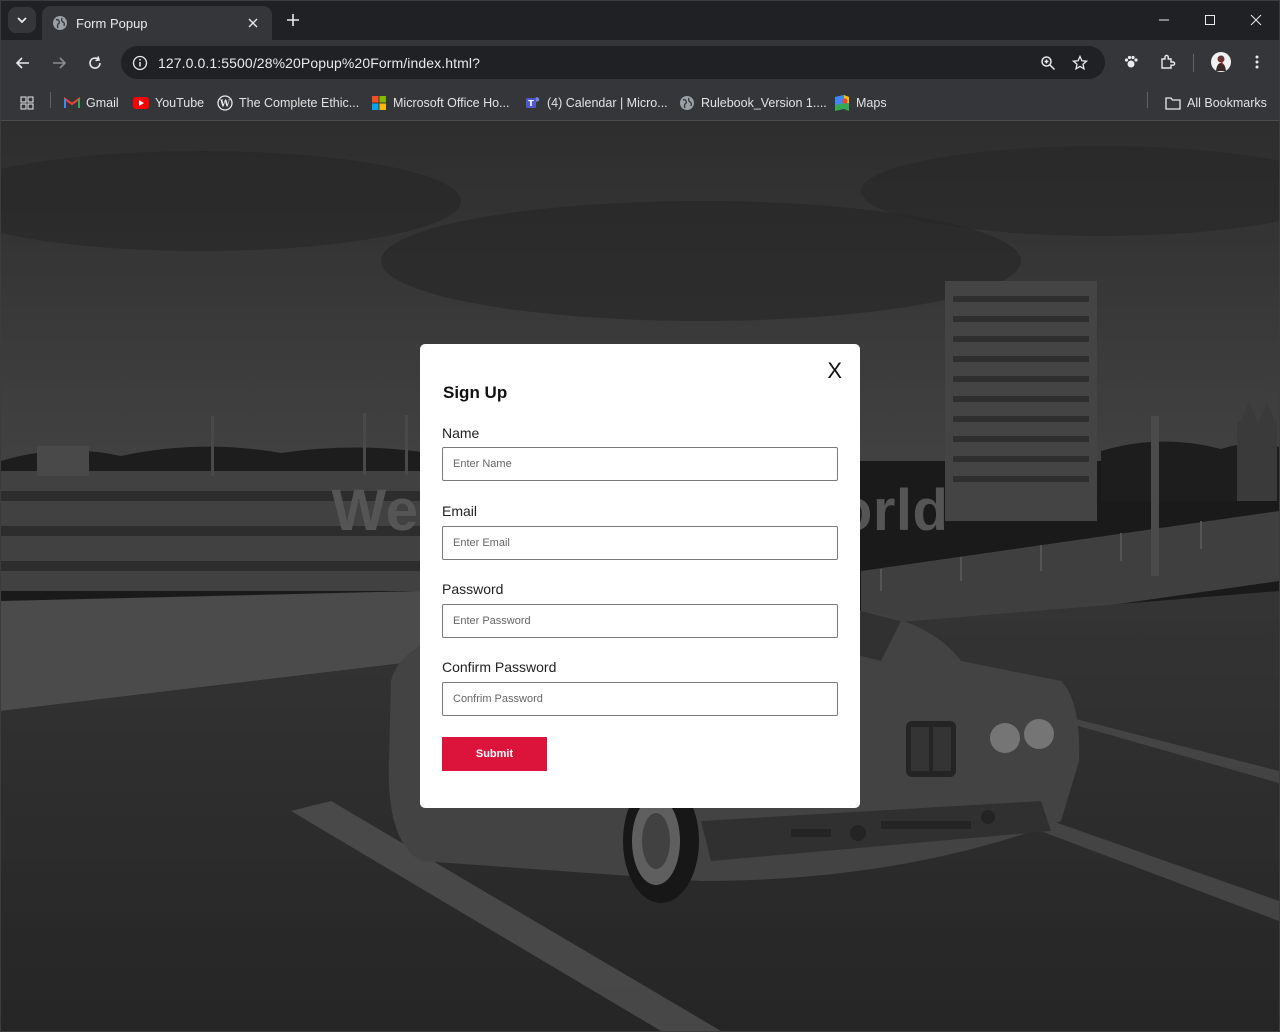 The width and height of the screenshot is (1280, 1032). Describe the element at coordinates (1173, 103) in the screenshot. I see `folder-icon` at that location.